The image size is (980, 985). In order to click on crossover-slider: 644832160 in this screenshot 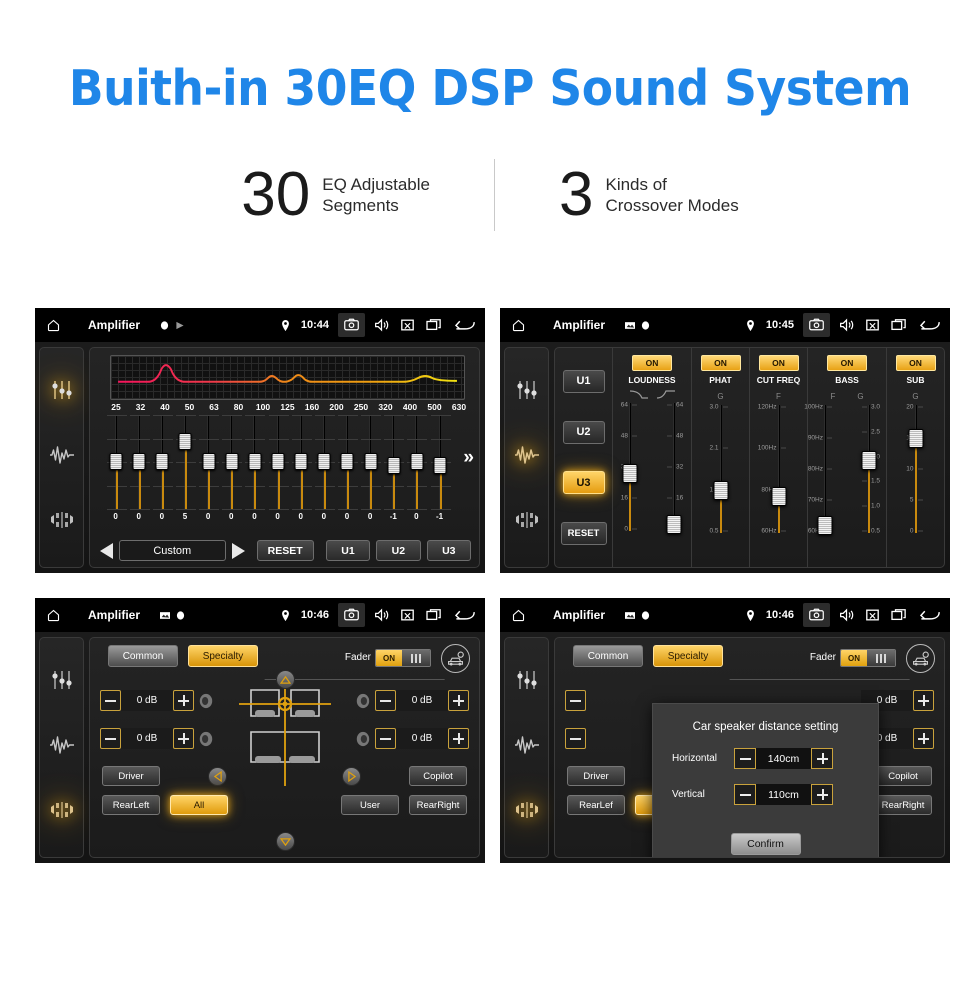, I will do `click(630, 467)`.